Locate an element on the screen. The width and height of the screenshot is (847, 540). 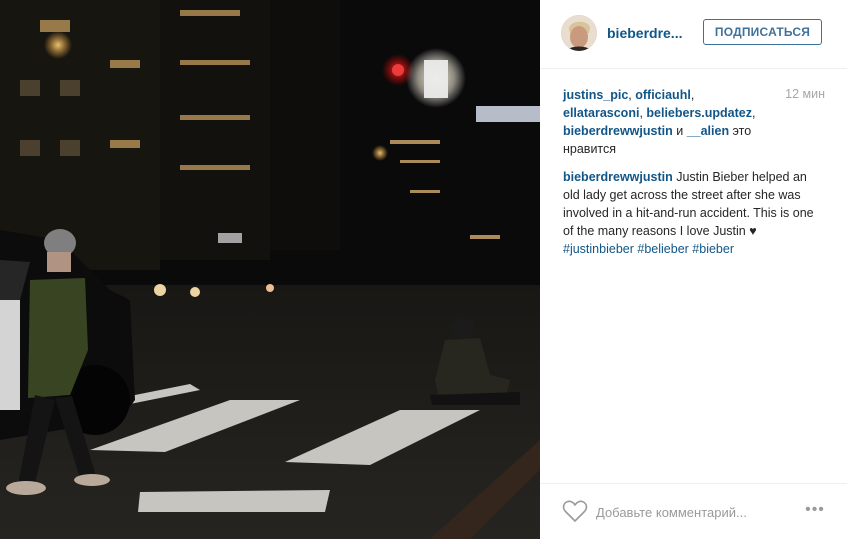
like-user-link: bieberdrewwjustin is located at coordinates (618, 131).